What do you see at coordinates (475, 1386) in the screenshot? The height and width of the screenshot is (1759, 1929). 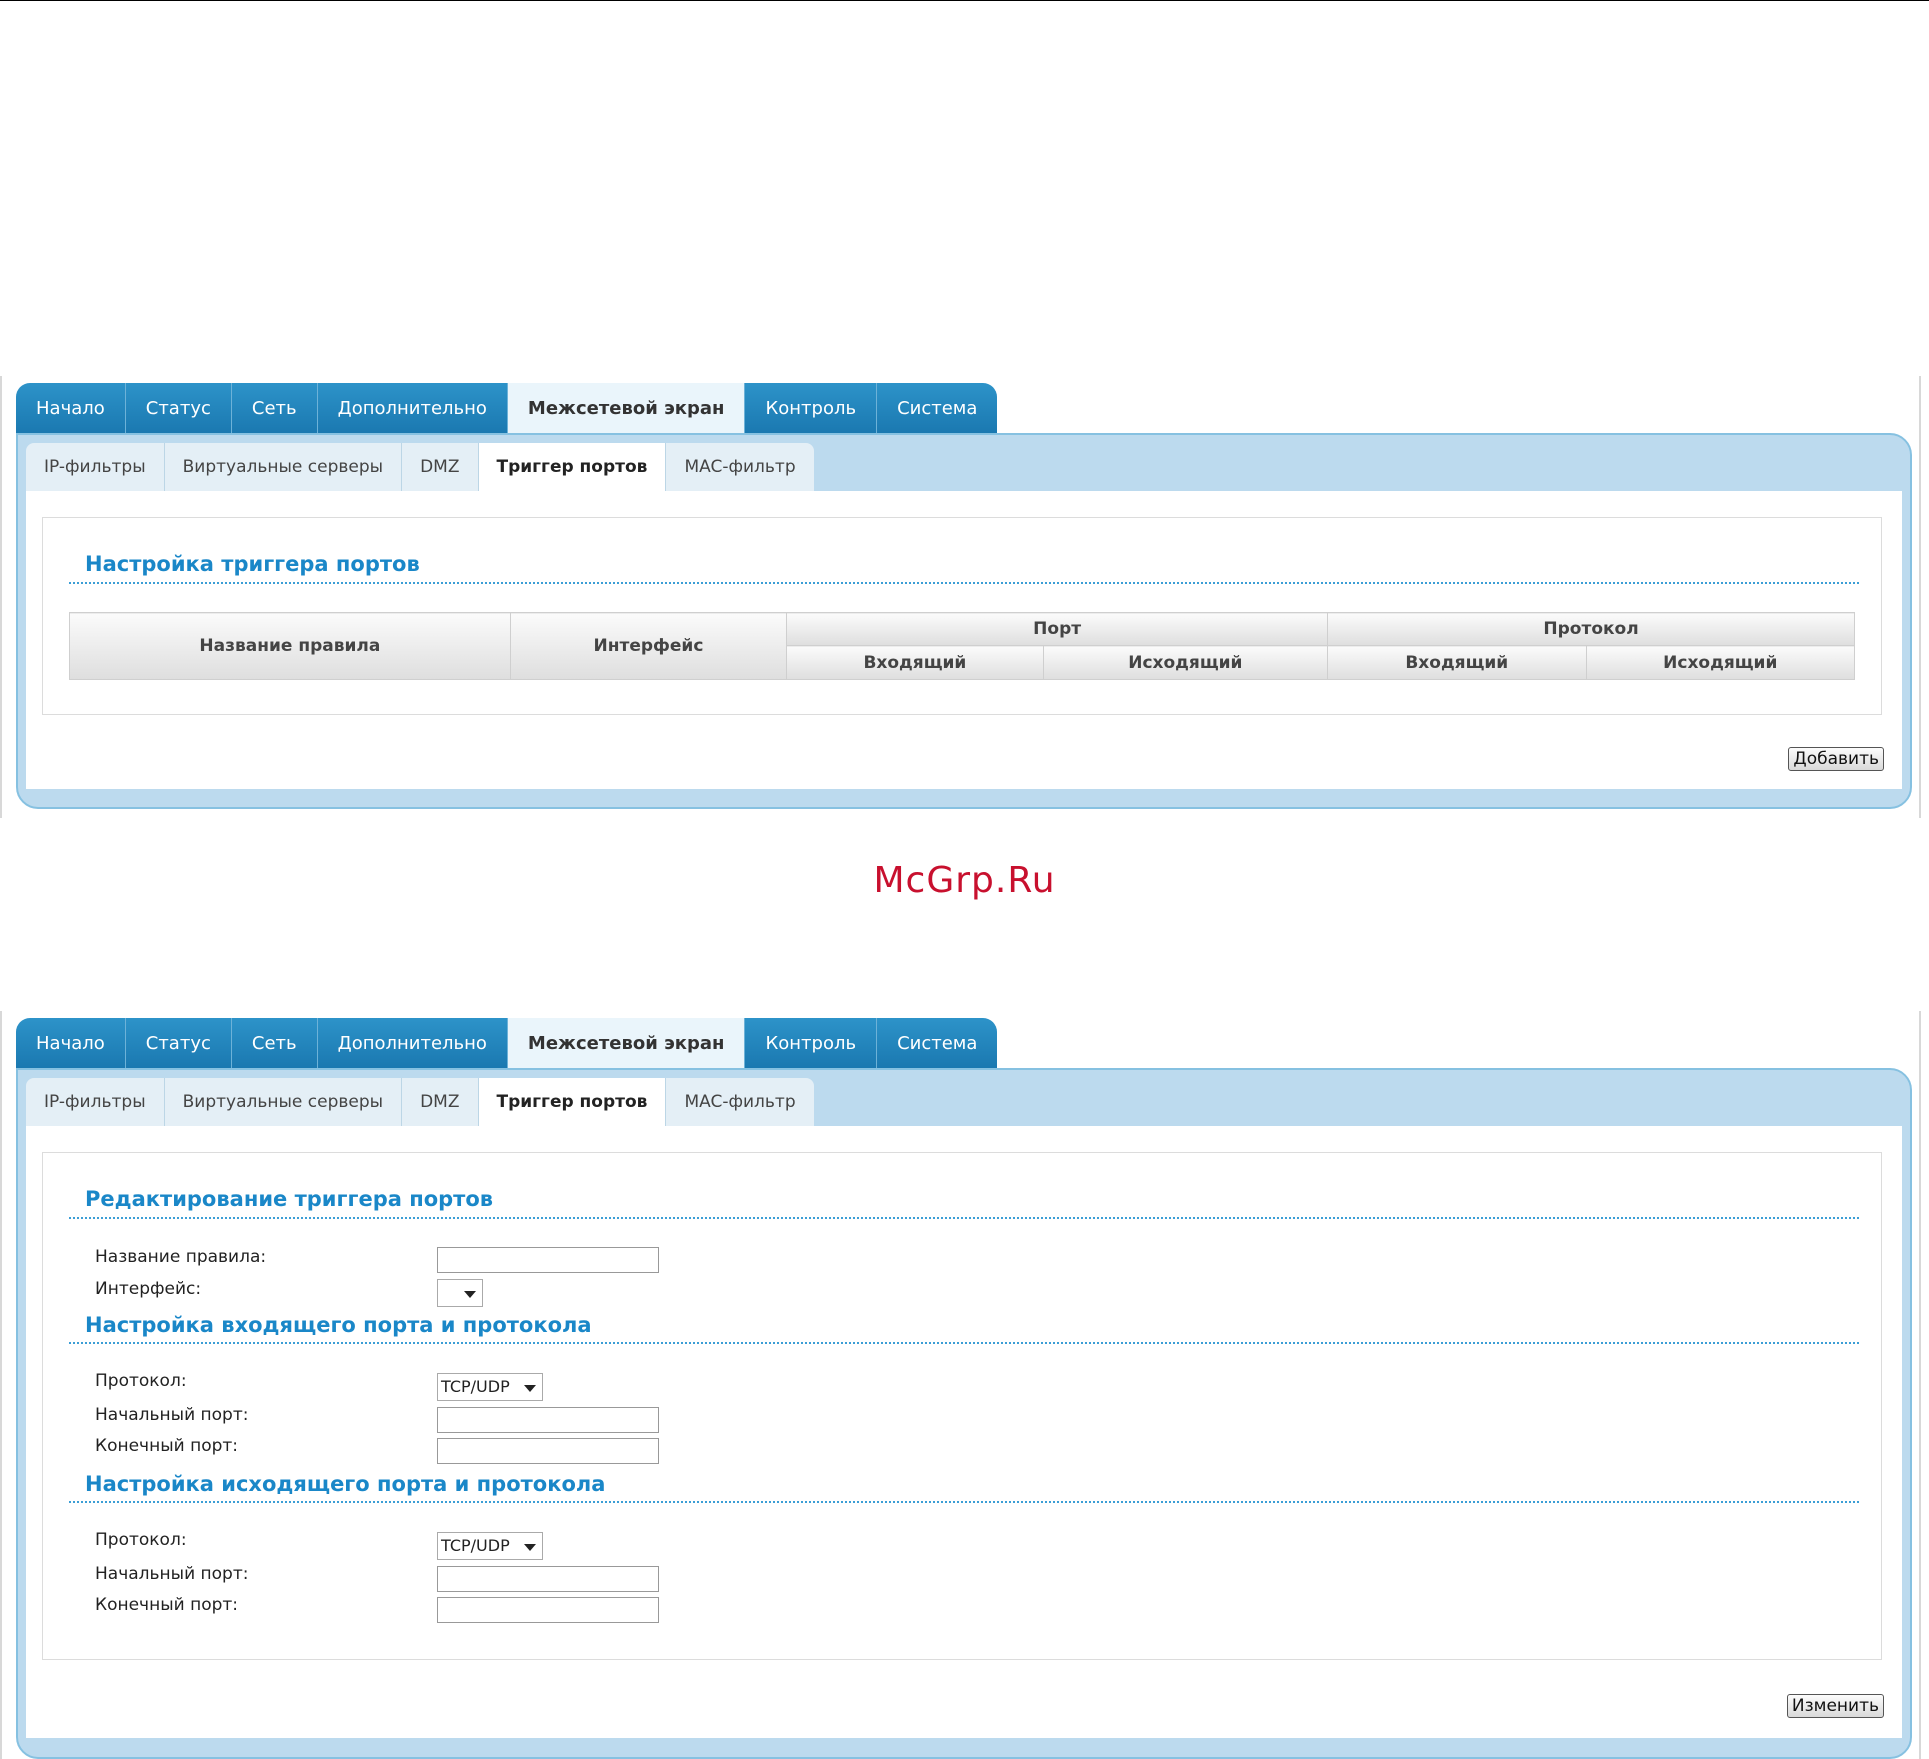 I see `incoming-protocol-value: TCP/UDP` at bounding box center [475, 1386].